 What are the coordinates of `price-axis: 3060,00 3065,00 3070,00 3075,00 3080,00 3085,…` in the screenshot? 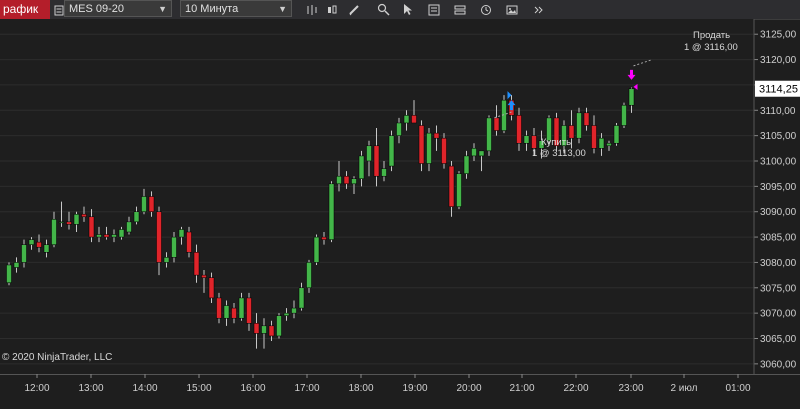 It's located at (776, 196).